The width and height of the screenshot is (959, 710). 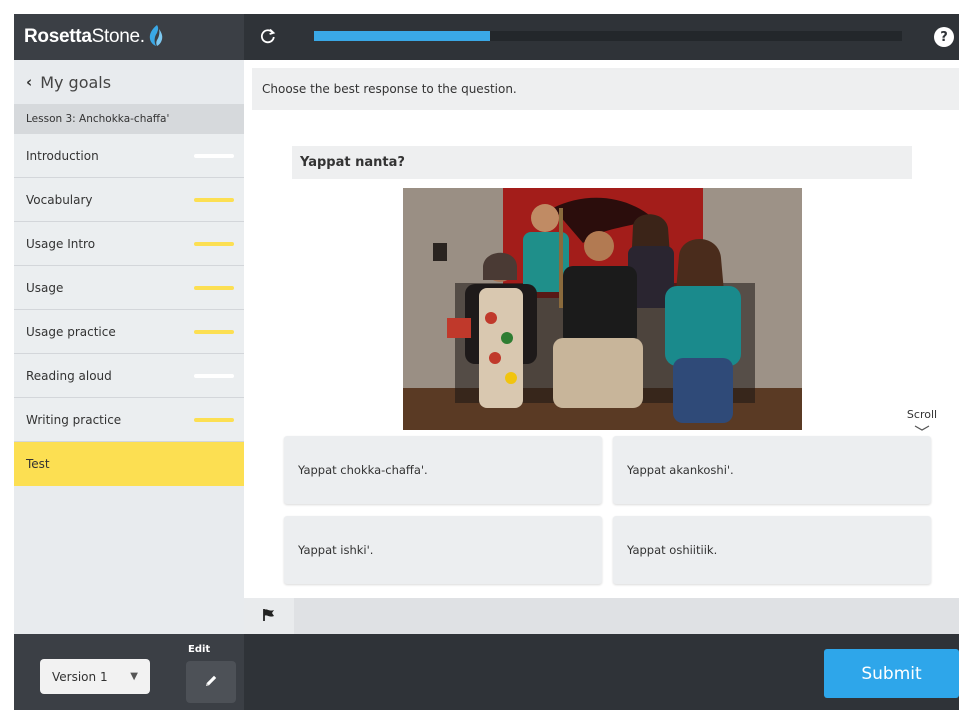 What do you see at coordinates (608, 36) in the screenshot?
I see `lesson-progress-bar` at bounding box center [608, 36].